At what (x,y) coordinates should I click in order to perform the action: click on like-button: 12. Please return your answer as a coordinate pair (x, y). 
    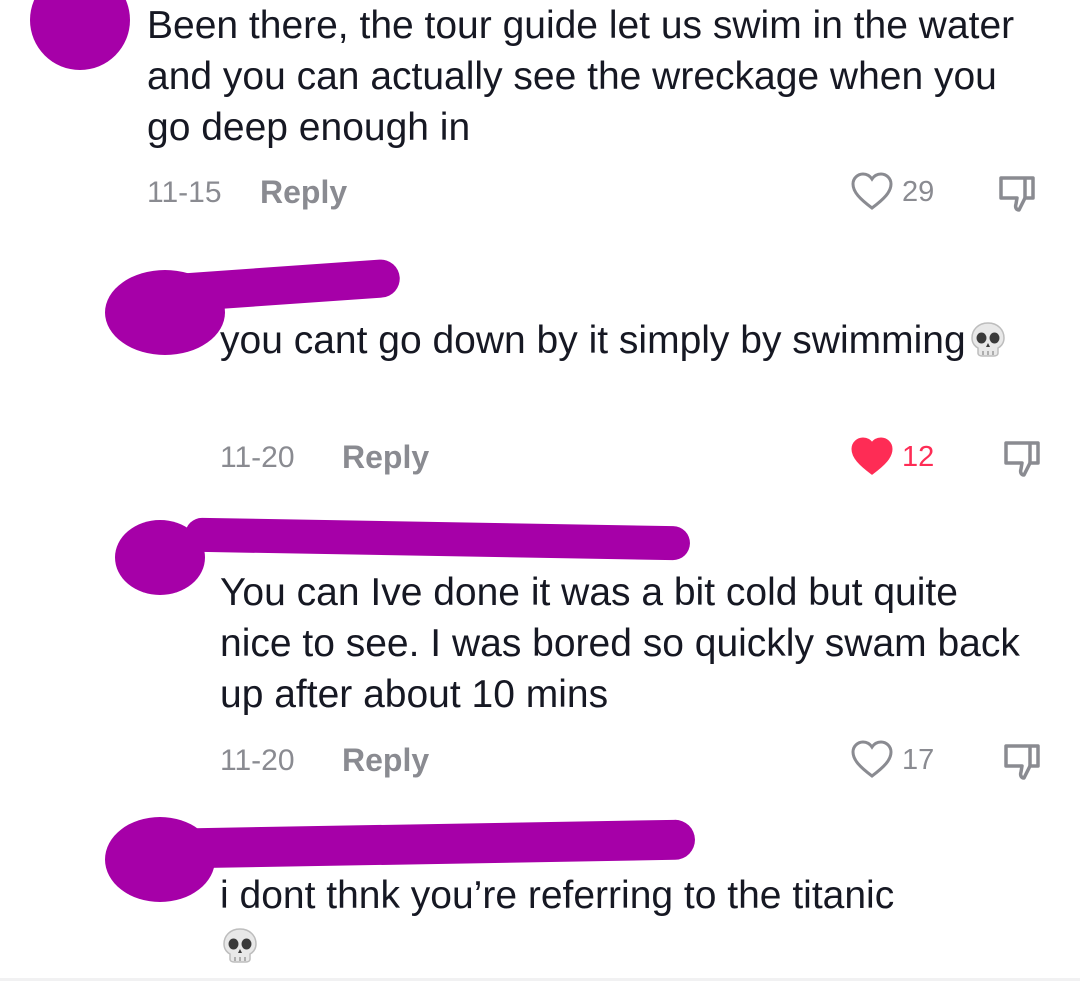
    Looking at the image, I should click on (892, 457).